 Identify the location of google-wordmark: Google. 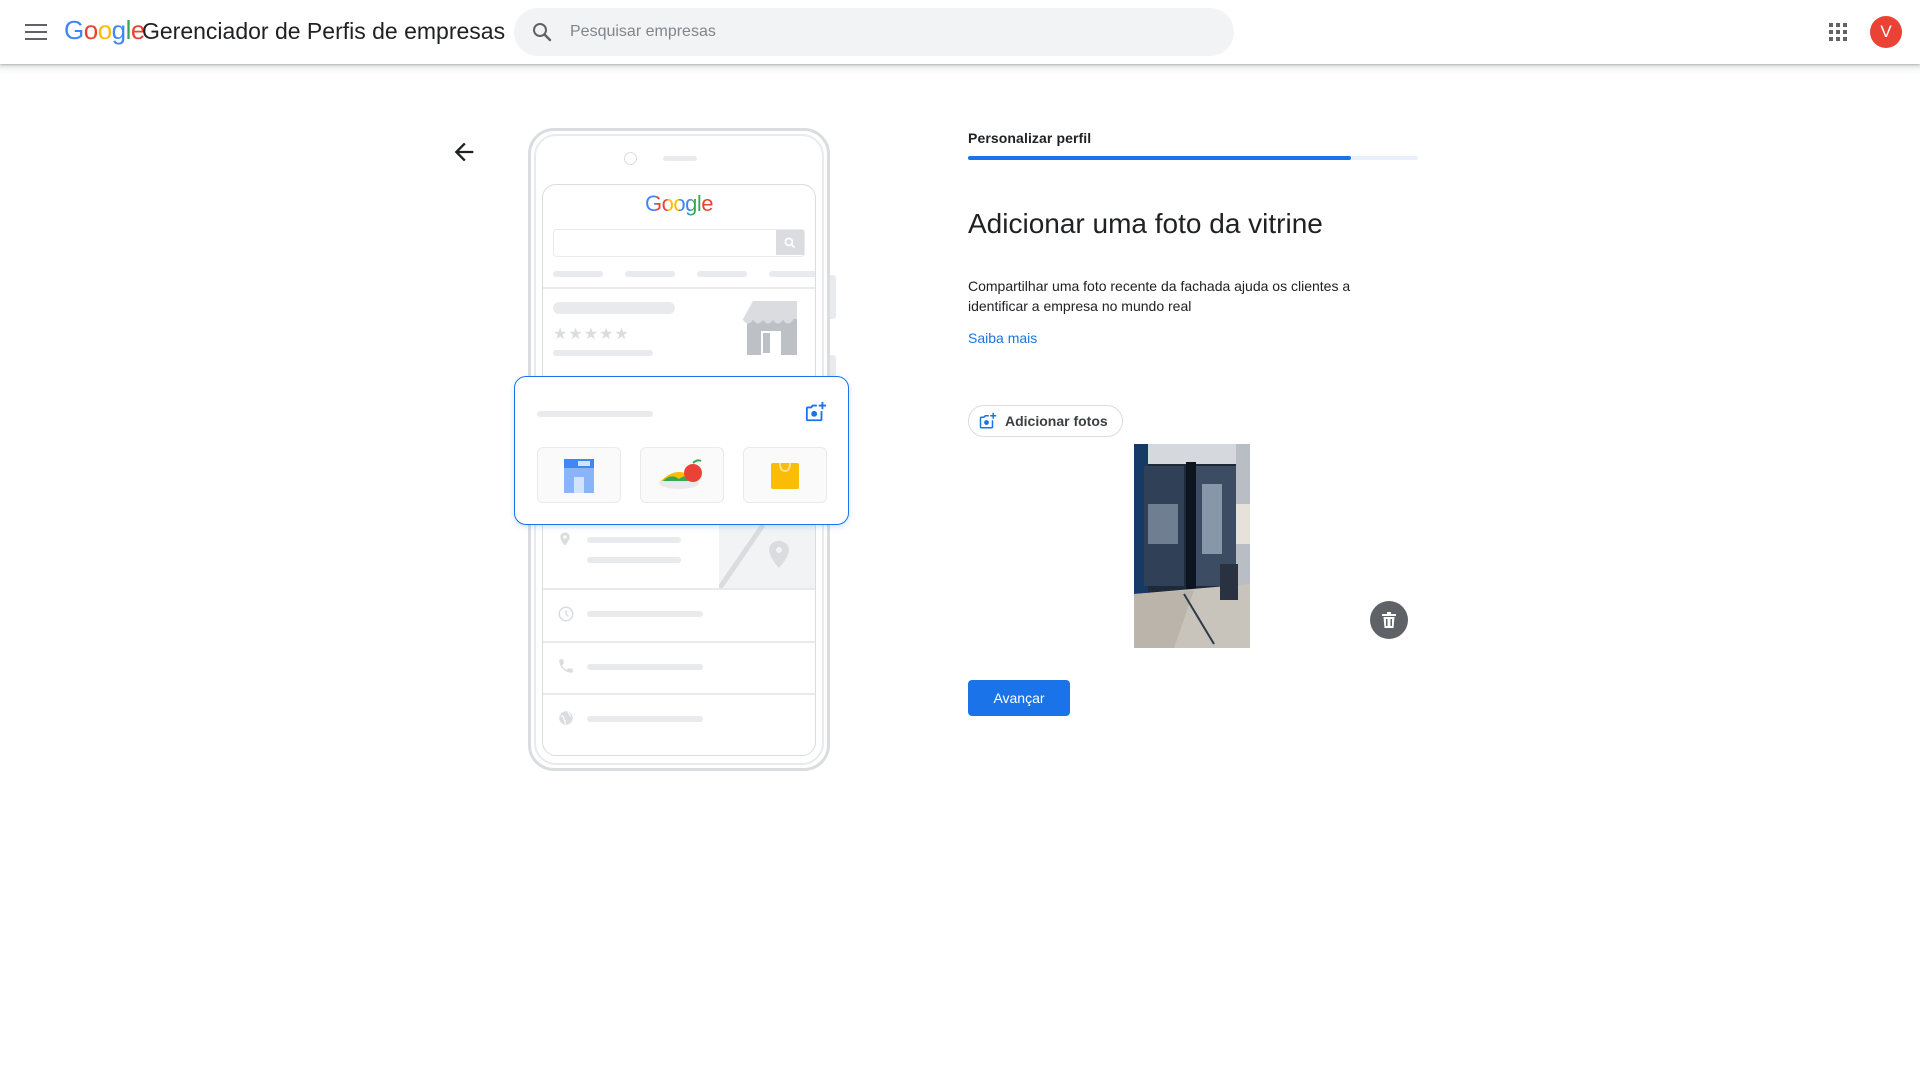
(679, 203).